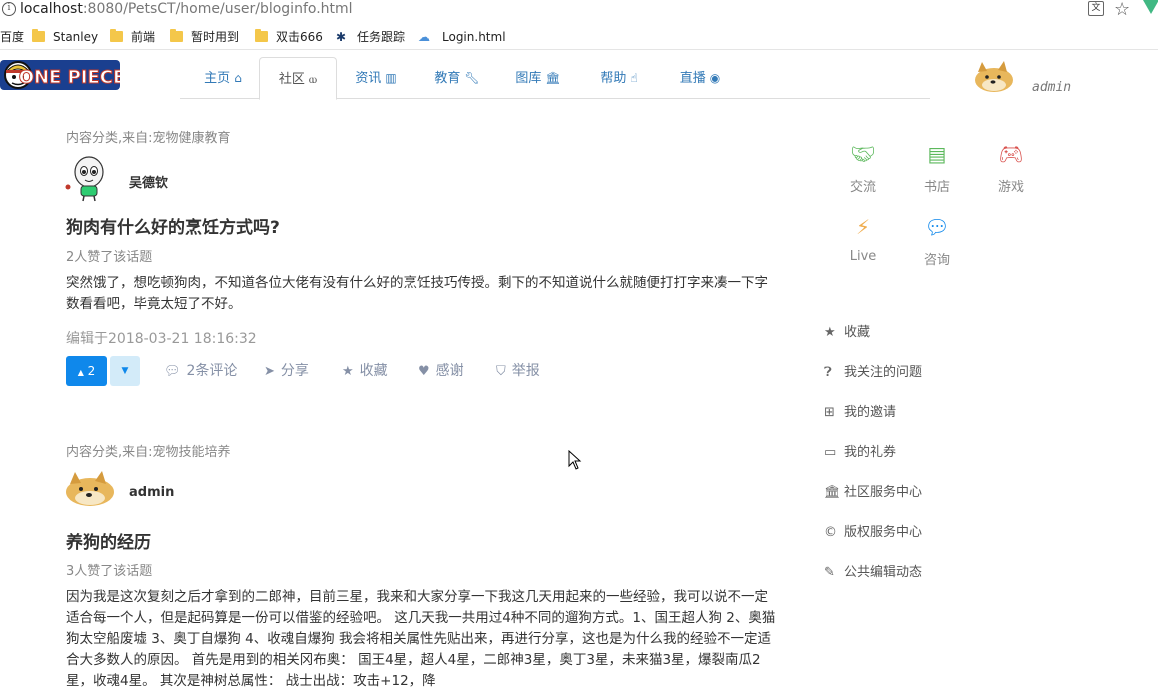 This screenshot has height=688, width=1158. I want to click on main-nav: 主页 ⌂ 社区 ⲱ 资讯 ▥ 教育 🔧︎ 图库 🏛︎ 帮助 ☝ 直播 ◉, so click(555, 78).